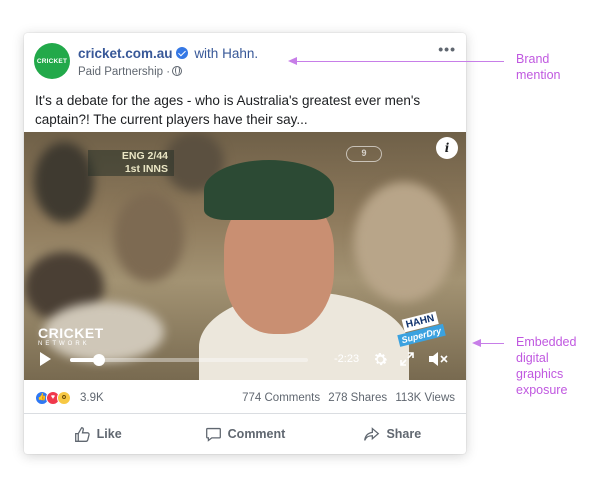  What do you see at coordinates (281, 398) in the screenshot?
I see `comments-count: 774 Comments` at bounding box center [281, 398].